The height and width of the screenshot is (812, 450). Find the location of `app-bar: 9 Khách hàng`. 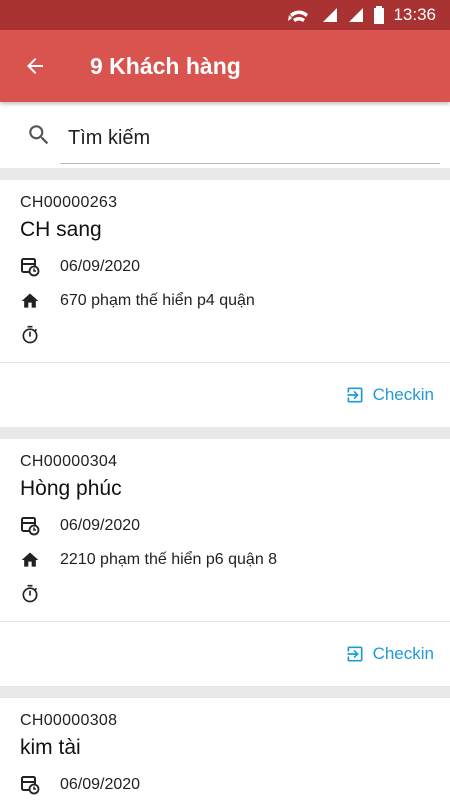

app-bar: 9 Khách hàng is located at coordinates (225, 66).